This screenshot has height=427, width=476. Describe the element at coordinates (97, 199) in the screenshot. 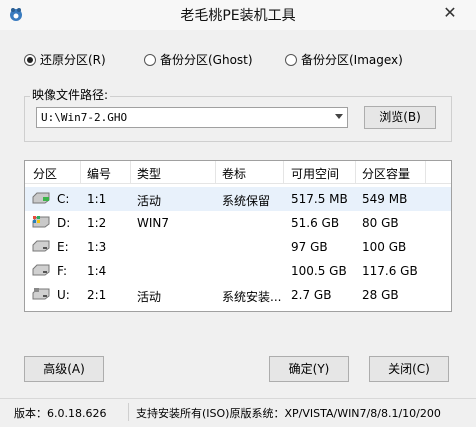

I see `cell-number: 1:1` at that location.